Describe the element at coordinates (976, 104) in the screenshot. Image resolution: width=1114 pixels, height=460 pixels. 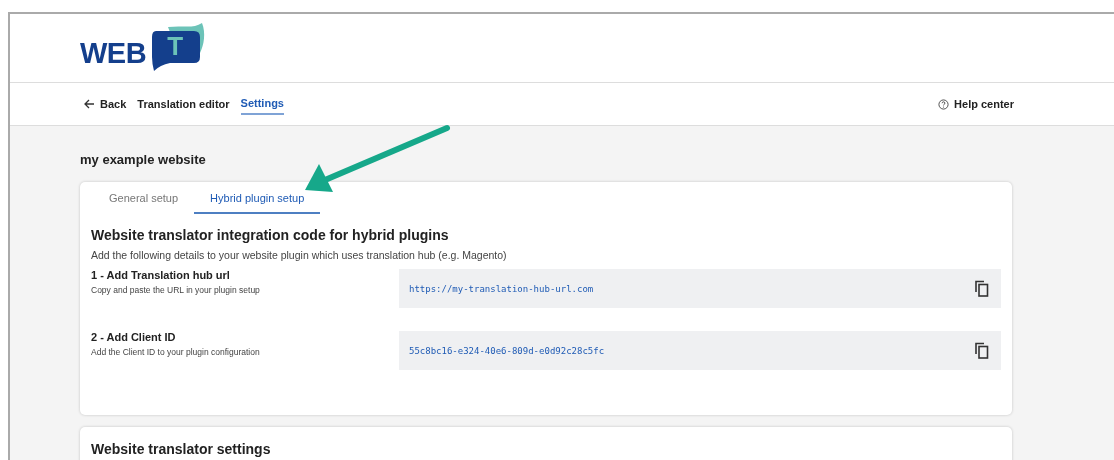
I see `help-center-link: Help center` at that location.